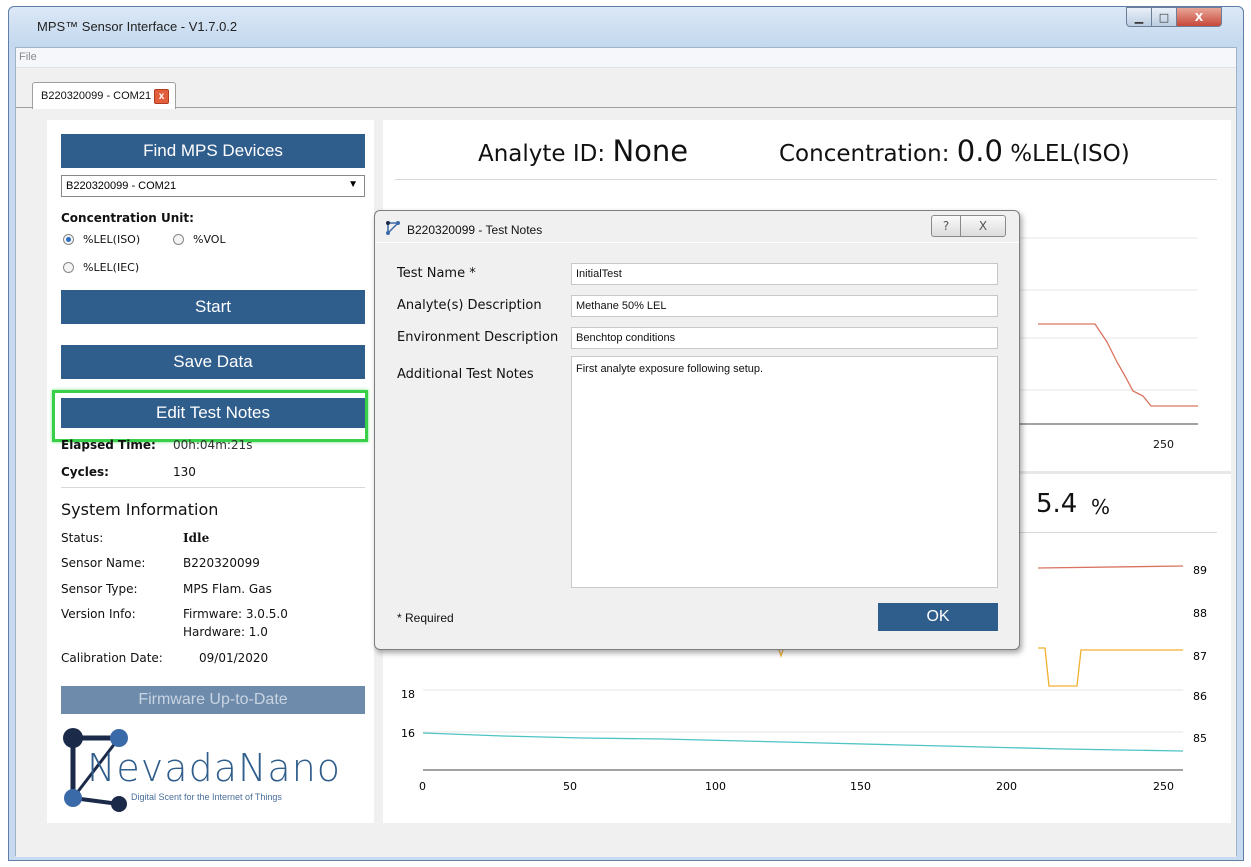 This screenshot has height=867, width=1251. Describe the element at coordinates (784, 338) in the screenshot. I see `environment-description-field: Benchtop conditions` at that location.